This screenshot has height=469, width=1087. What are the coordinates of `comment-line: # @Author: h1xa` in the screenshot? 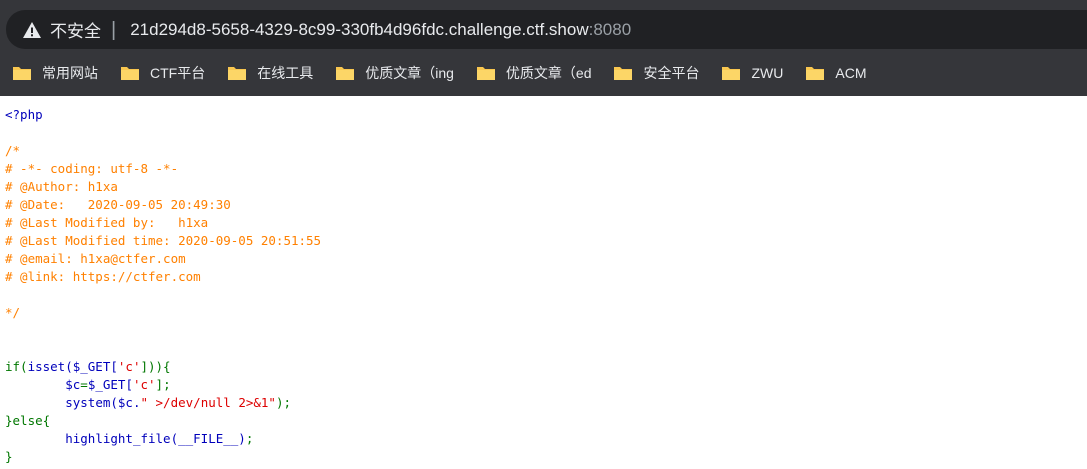 It's located at (61, 186).